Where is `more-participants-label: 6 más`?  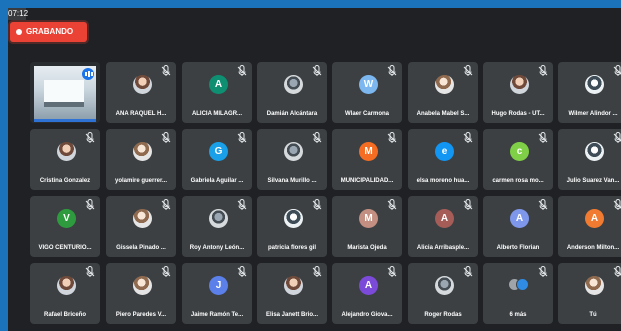
more-participants-label: 6 más is located at coordinates (518, 315).